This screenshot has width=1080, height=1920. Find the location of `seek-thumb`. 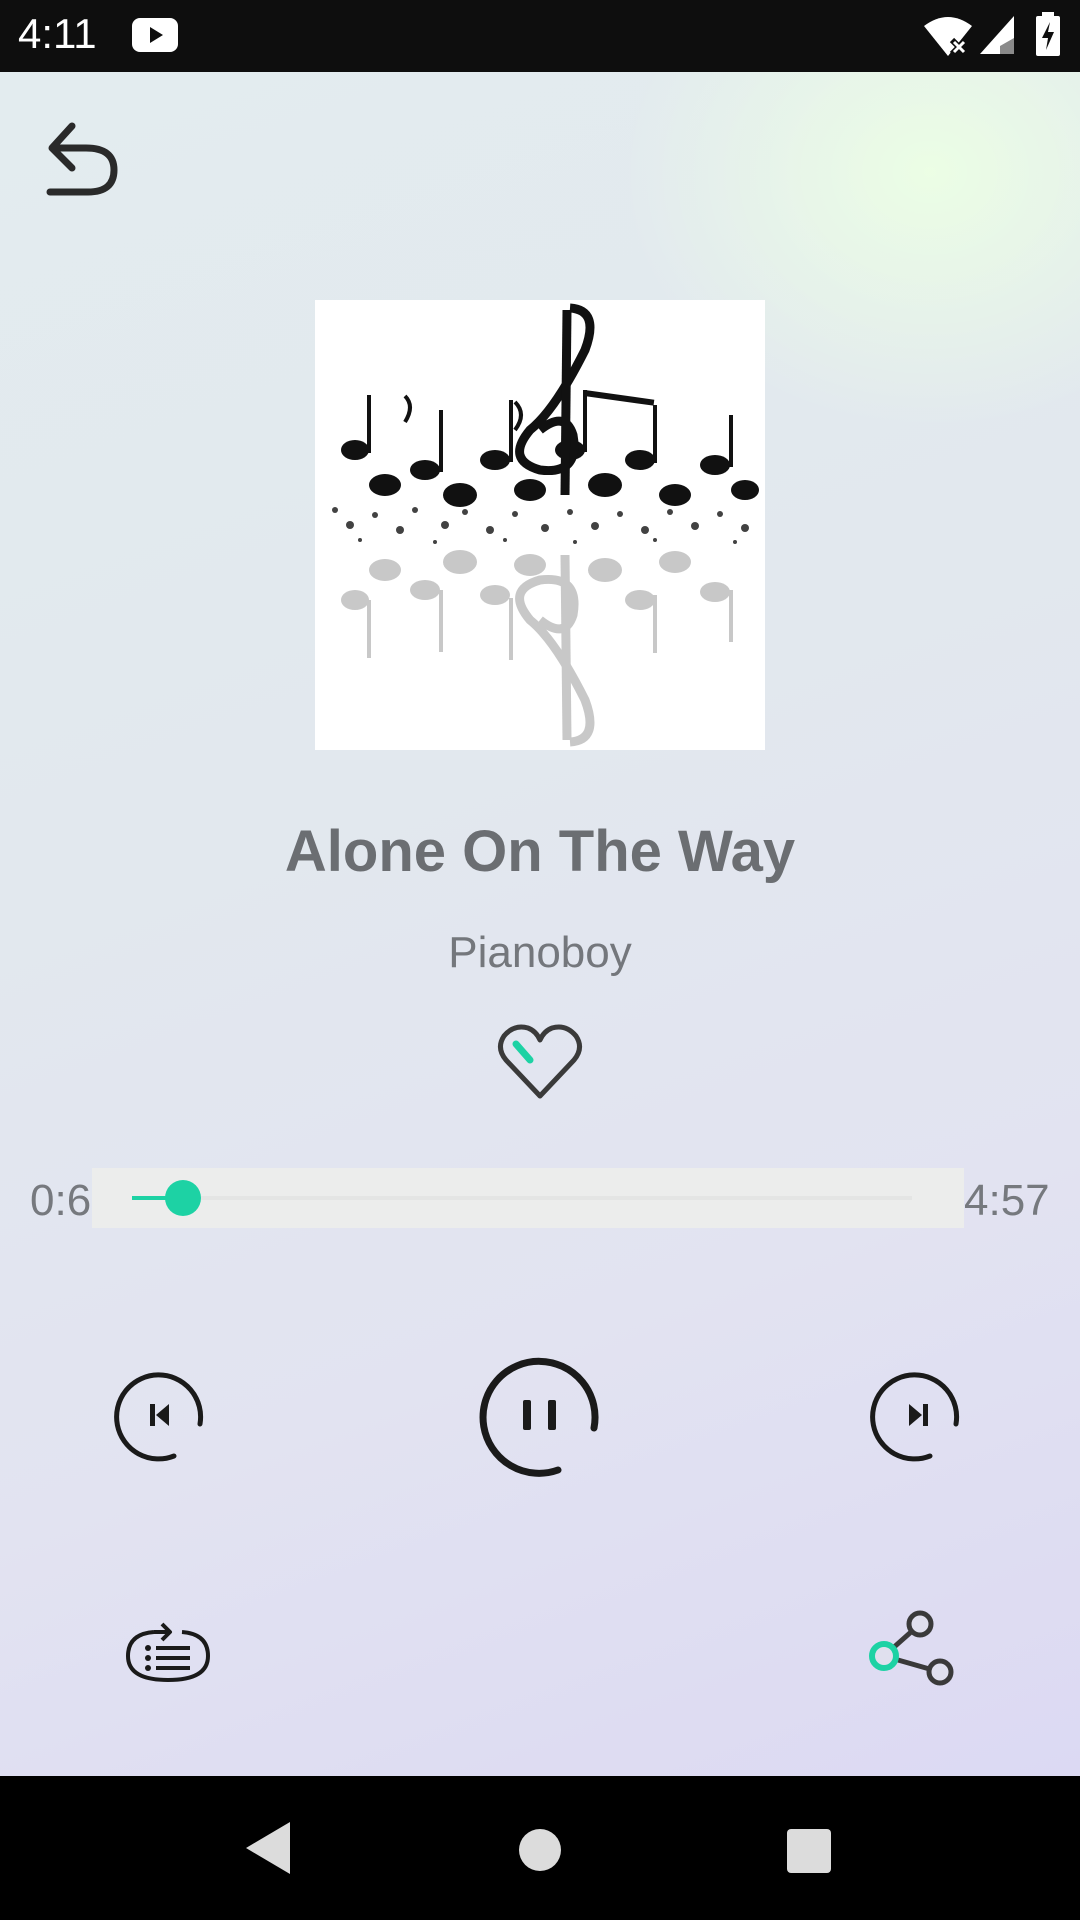

seek-thumb is located at coordinates (182, 1198).